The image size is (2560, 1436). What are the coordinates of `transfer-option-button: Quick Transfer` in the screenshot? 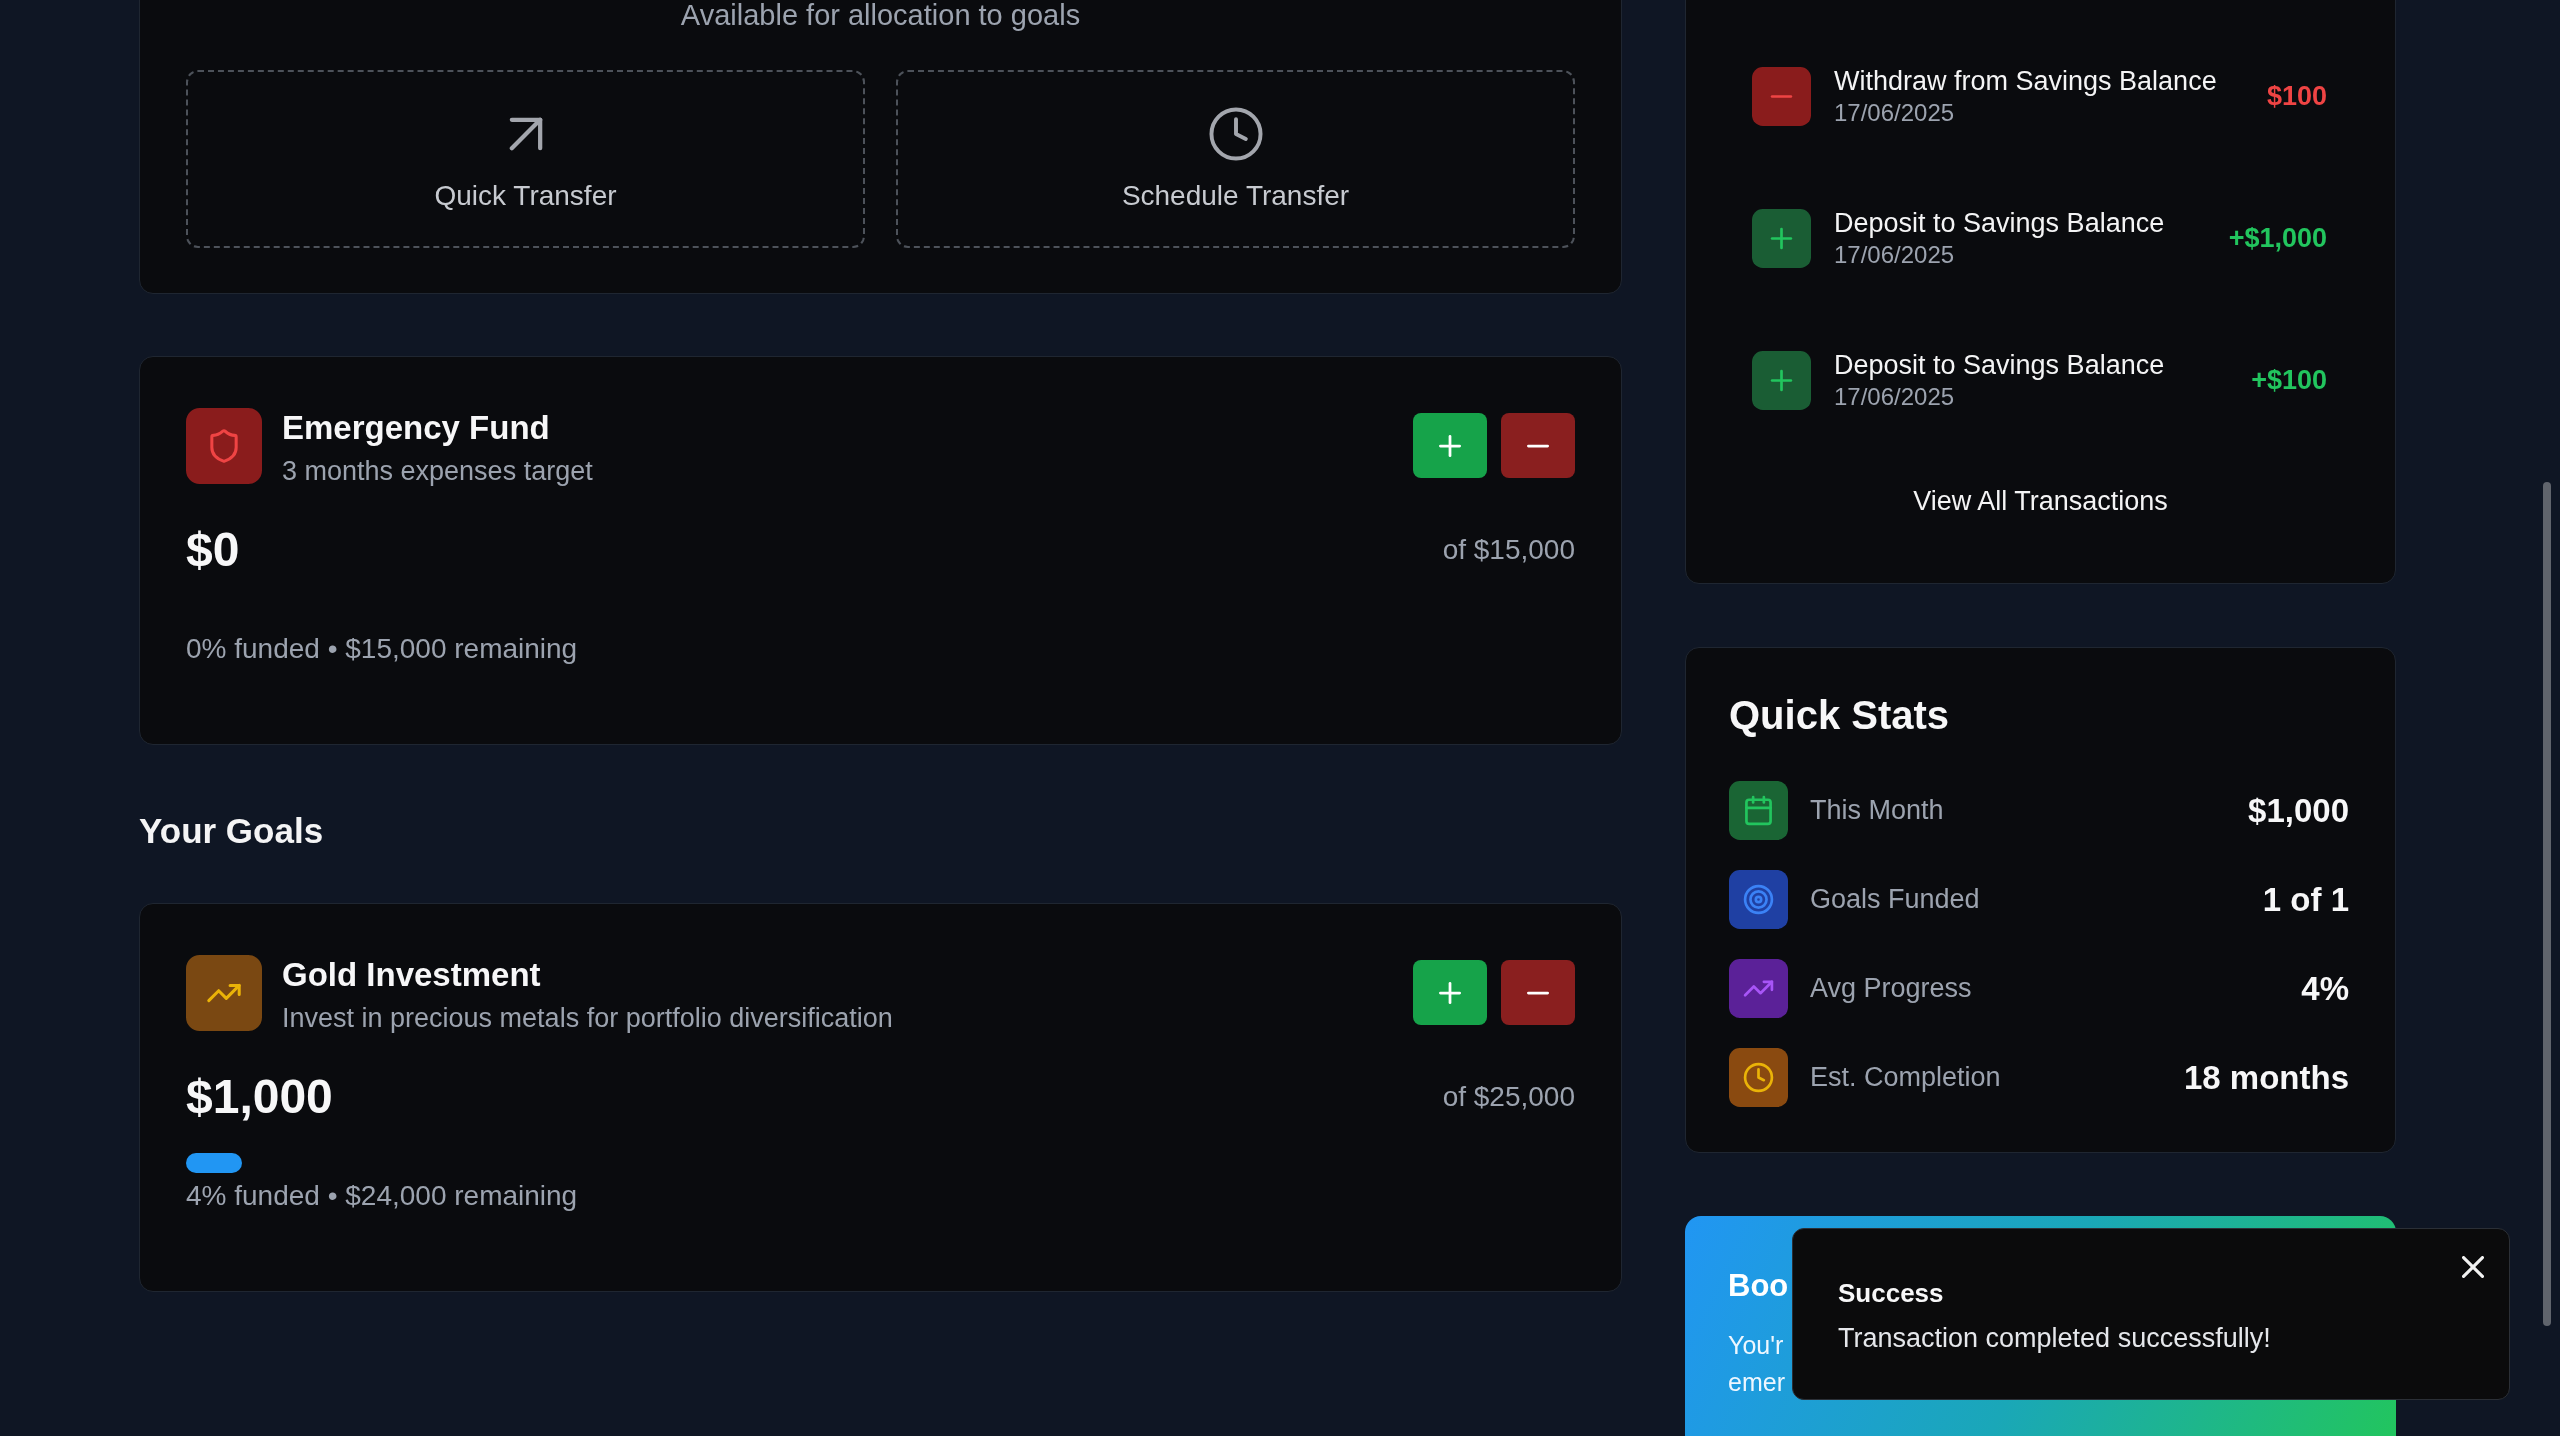 It's located at (525, 159).